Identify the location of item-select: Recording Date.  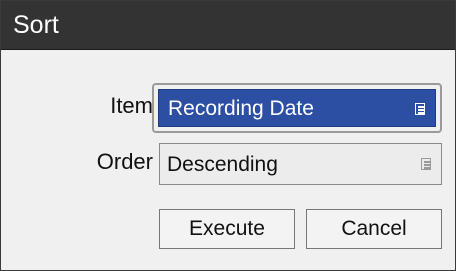
(297, 108).